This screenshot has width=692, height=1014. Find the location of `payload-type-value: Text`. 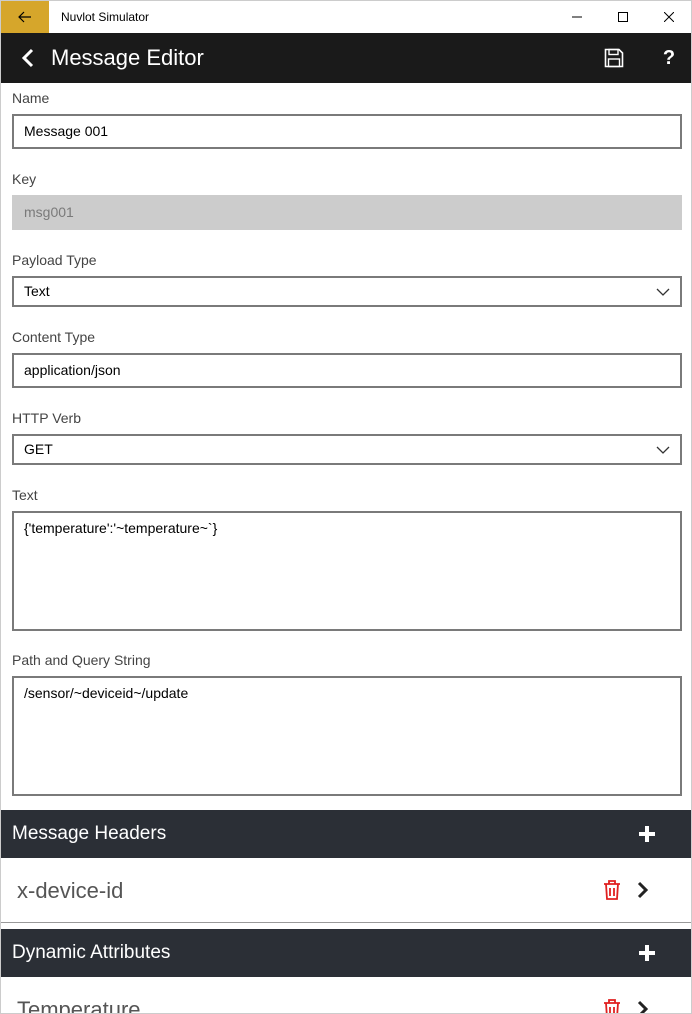

payload-type-value: Text is located at coordinates (37, 291).